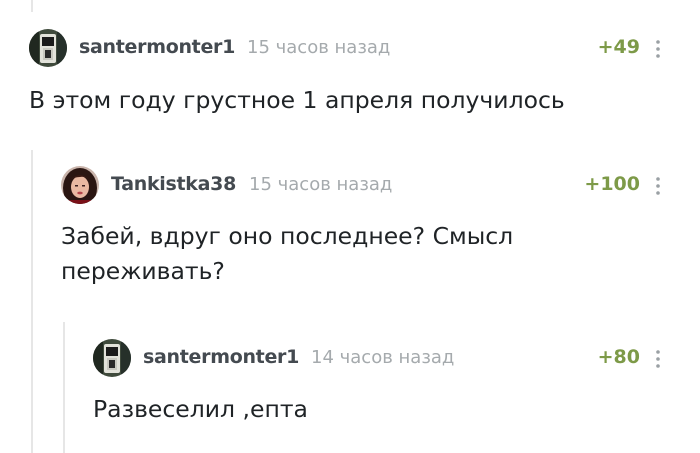 The height and width of the screenshot is (453, 700). Describe the element at coordinates (612, 184) in the screenshot. I see `comment-rating: +100` at that location.